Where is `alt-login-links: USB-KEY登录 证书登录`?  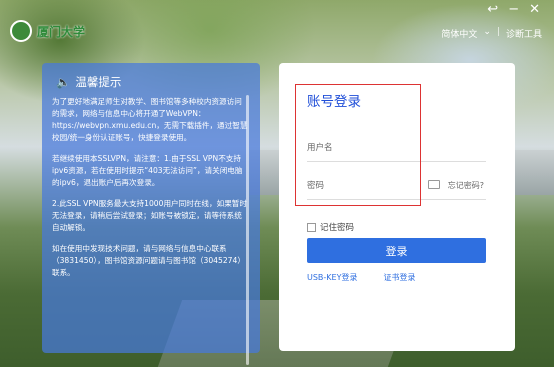 alt-login-links: USB-KEY登录 证书登录 is located at coordinates (361, 277).